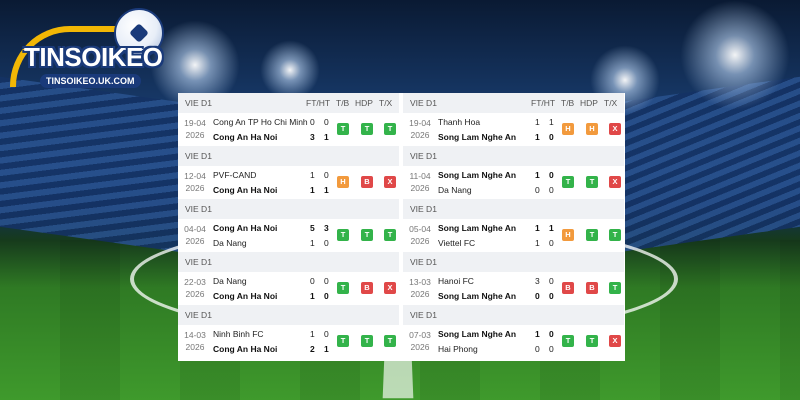 This screenshot has height=400, width=800. Describe the element at coordinates (420, 335) in the screenshot. I see `match-day: 07-03` at that location.